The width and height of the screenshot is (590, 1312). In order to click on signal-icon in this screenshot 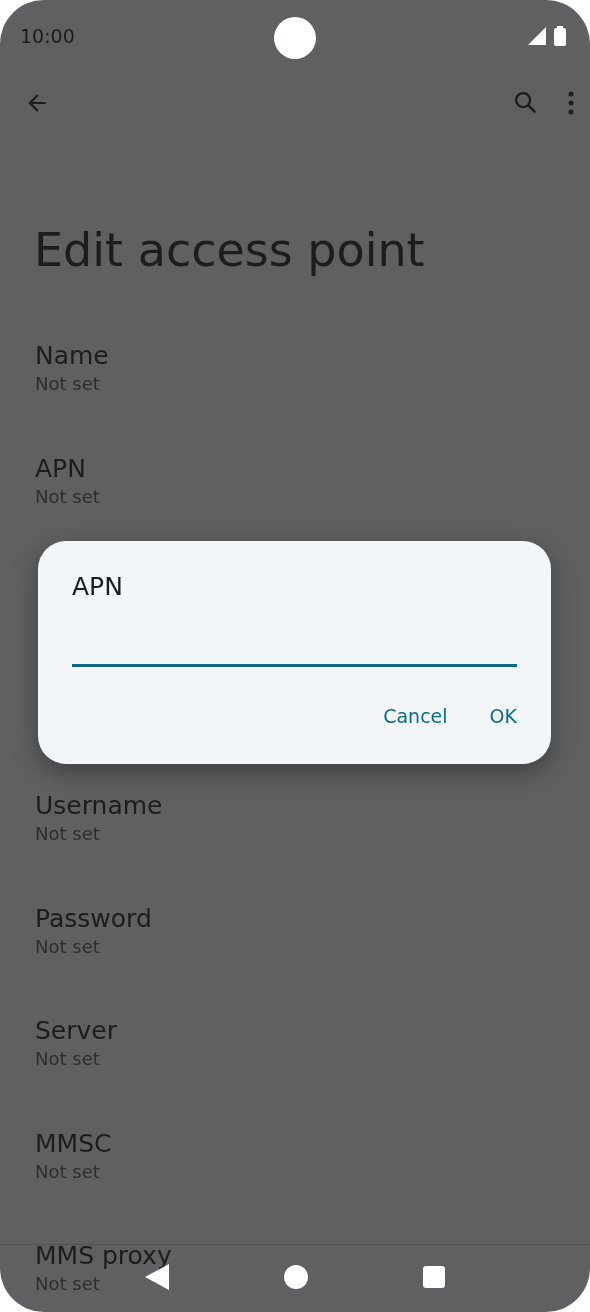, I will do `click(537, 36)`.